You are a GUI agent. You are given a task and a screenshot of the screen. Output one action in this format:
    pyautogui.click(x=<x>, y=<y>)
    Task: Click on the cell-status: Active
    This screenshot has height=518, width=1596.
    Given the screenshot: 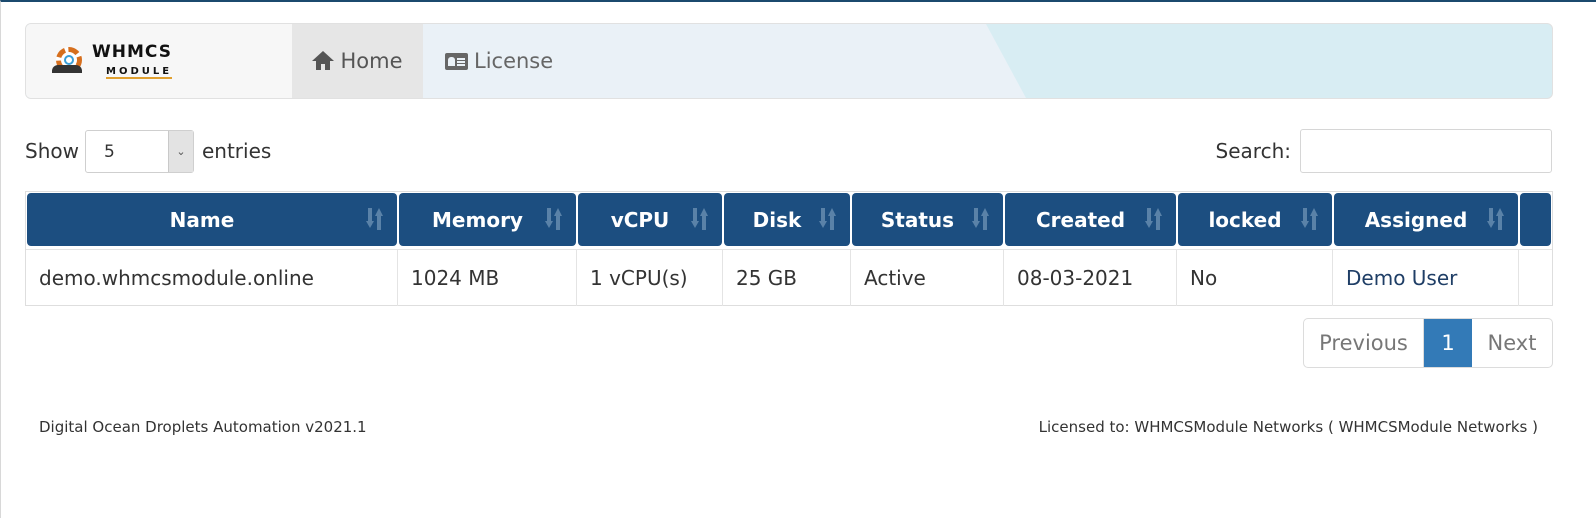 What is the action you would take?
    pyautogui.click(x=927, y=278)
    